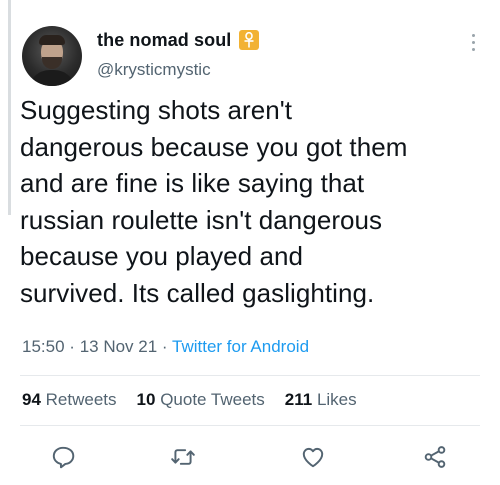 The image size is (500, 485). What do you see at coordinates (119, 346) in the screenshot?
I see `tweet-date: 13 Nov 21` at bounding box center [119, 346].